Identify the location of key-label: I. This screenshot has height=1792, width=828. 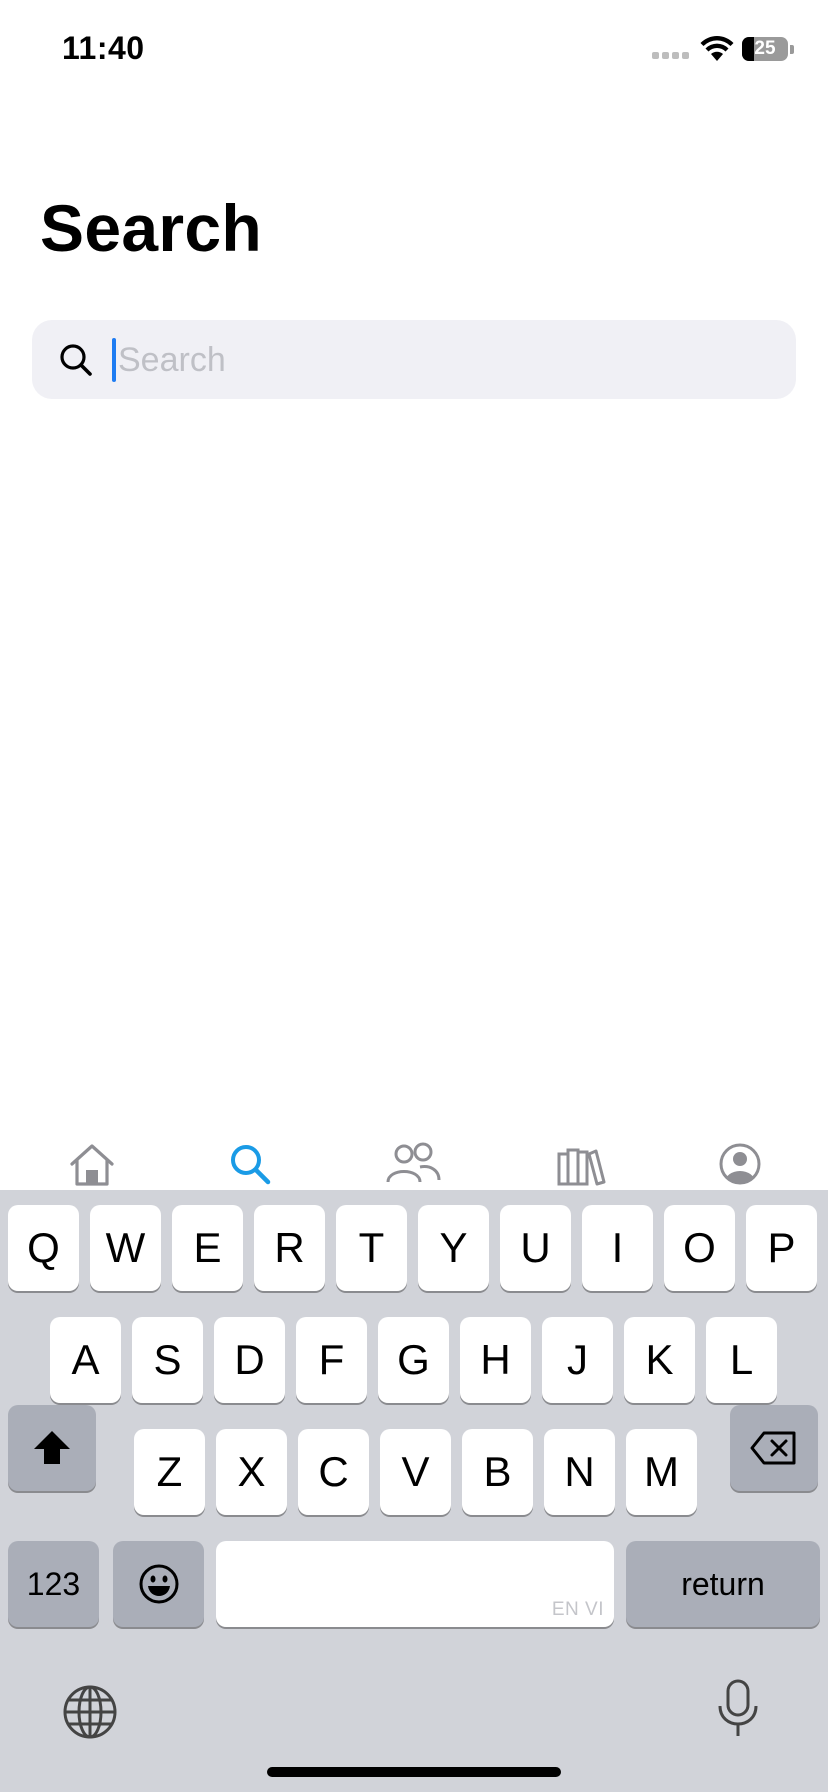
(617, 1247).